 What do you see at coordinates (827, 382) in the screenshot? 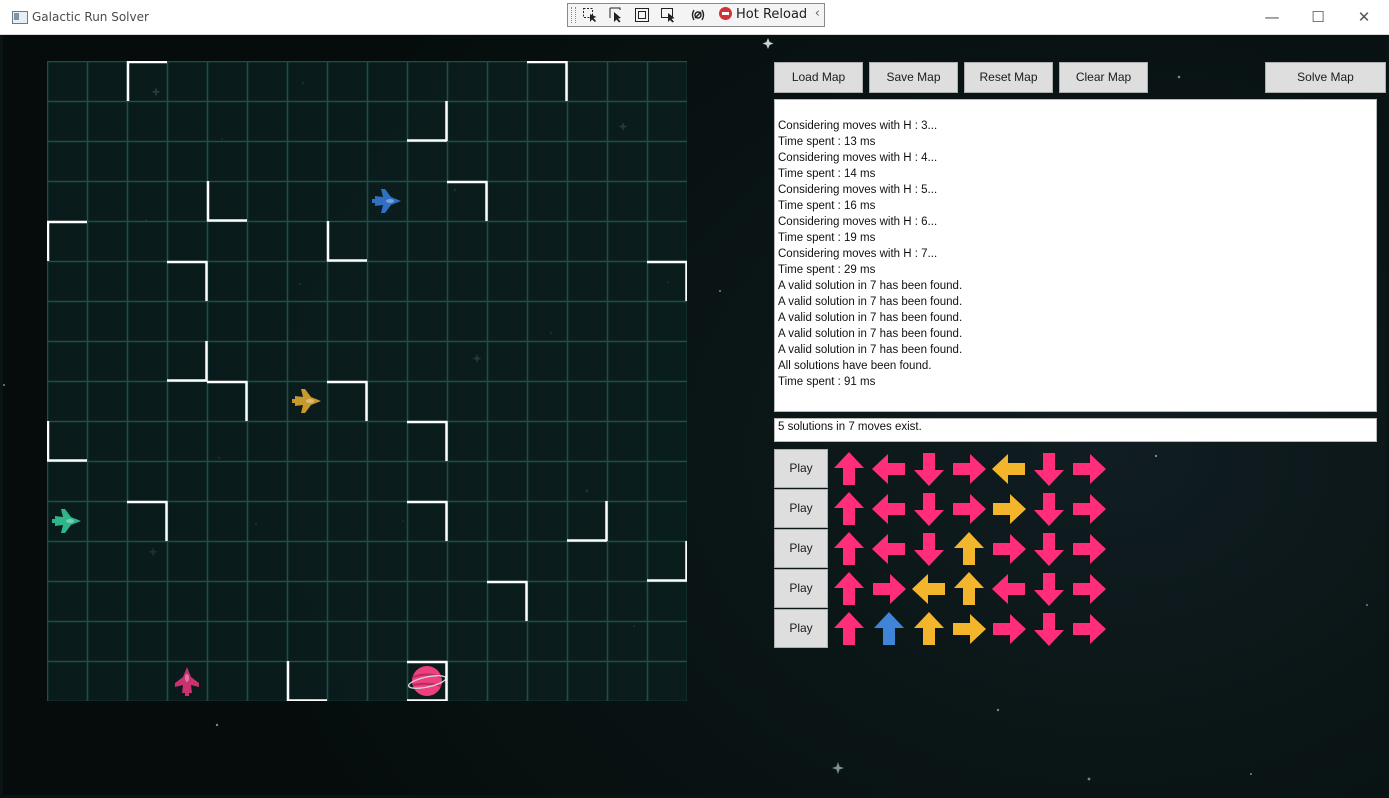
I see `log-line: Time spent : 91 ms` at bounding box center [827, 382].